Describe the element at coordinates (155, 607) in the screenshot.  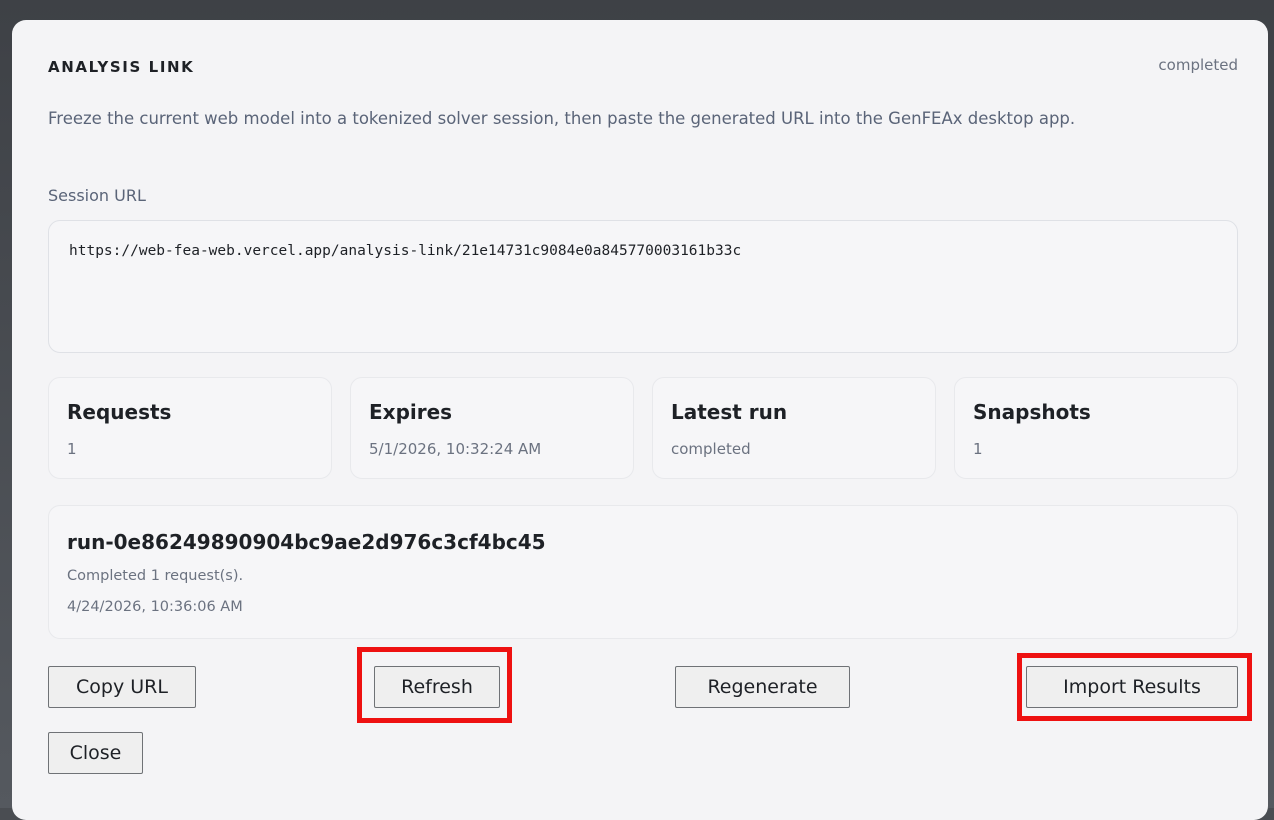
I see `run-timestamp: 4/24/2026, 10:36:06 AM` at that location.